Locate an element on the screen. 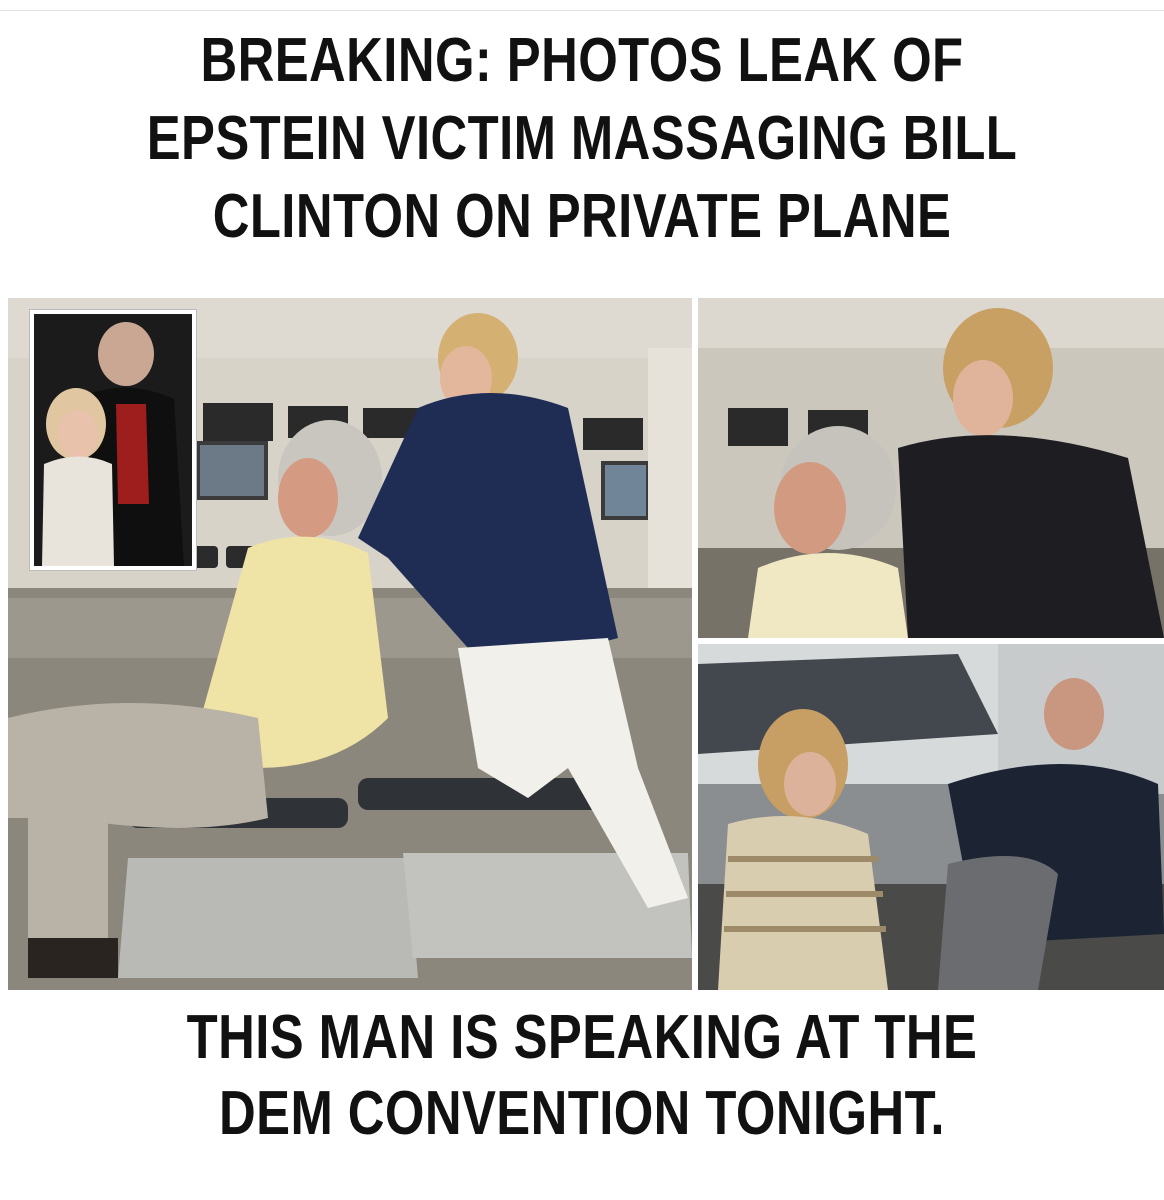 The width and height of the screenshot is (1164, 1200). photo-top-right-massage-closeup is located at coordinates (931, 468).